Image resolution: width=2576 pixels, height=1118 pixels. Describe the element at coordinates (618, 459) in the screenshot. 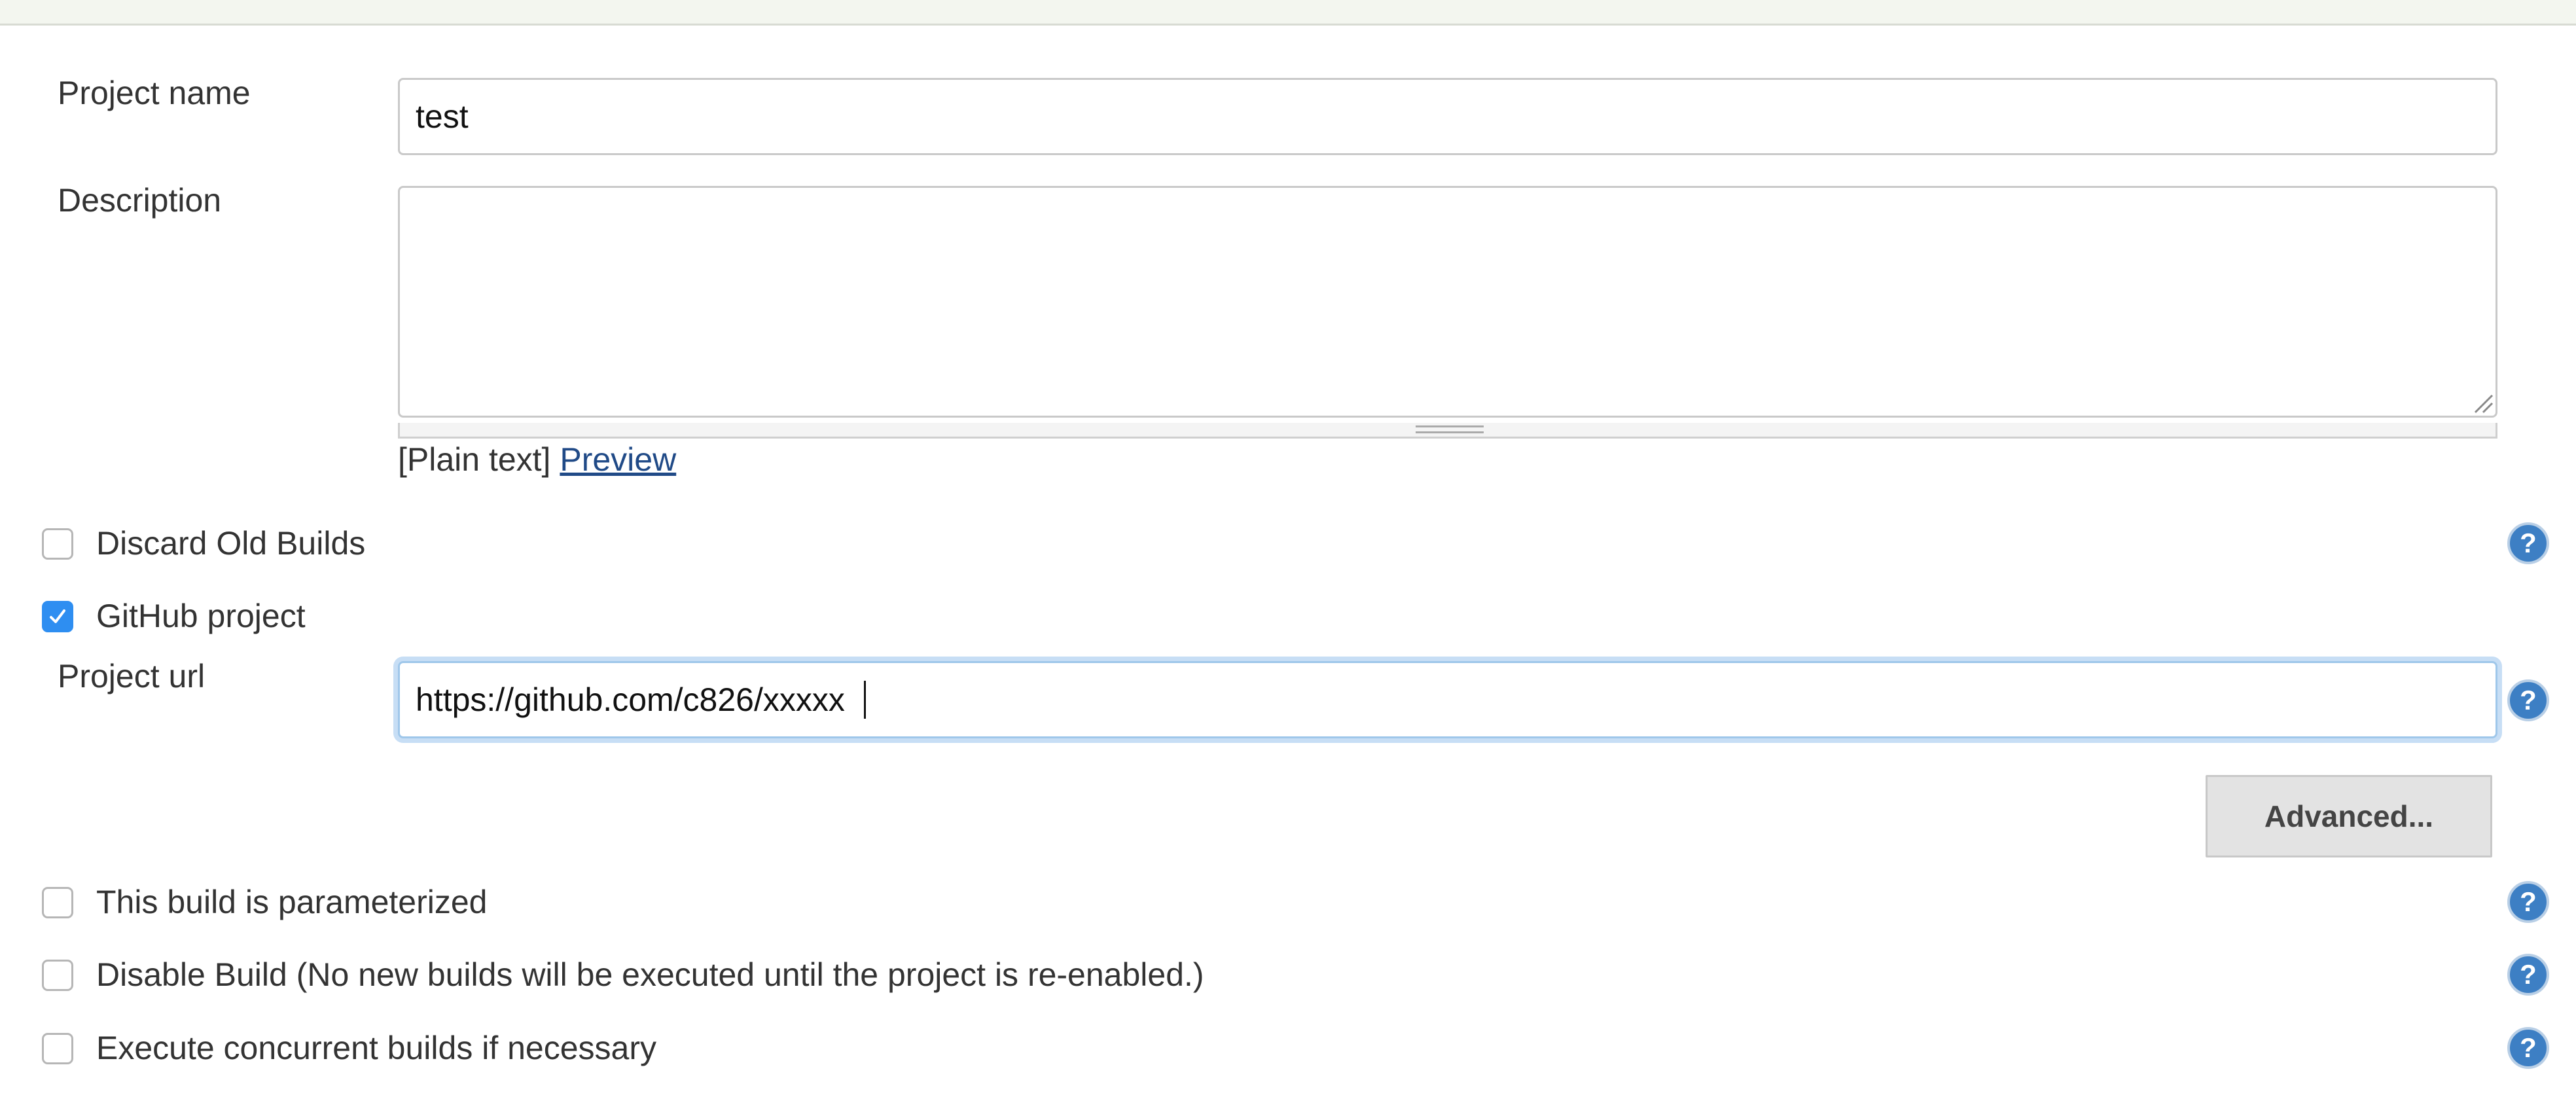

I see `preview-link: Preview` at that location.